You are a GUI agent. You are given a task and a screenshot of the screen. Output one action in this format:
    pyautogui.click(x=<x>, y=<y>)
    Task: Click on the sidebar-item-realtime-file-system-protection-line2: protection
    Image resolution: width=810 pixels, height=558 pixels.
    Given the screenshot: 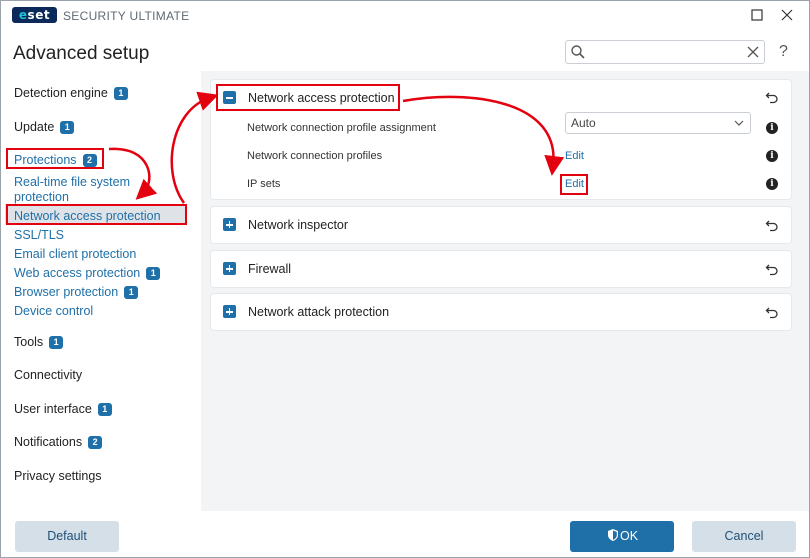 What is the action you would take?
    pyautogui.click(x=41, y=197)
    